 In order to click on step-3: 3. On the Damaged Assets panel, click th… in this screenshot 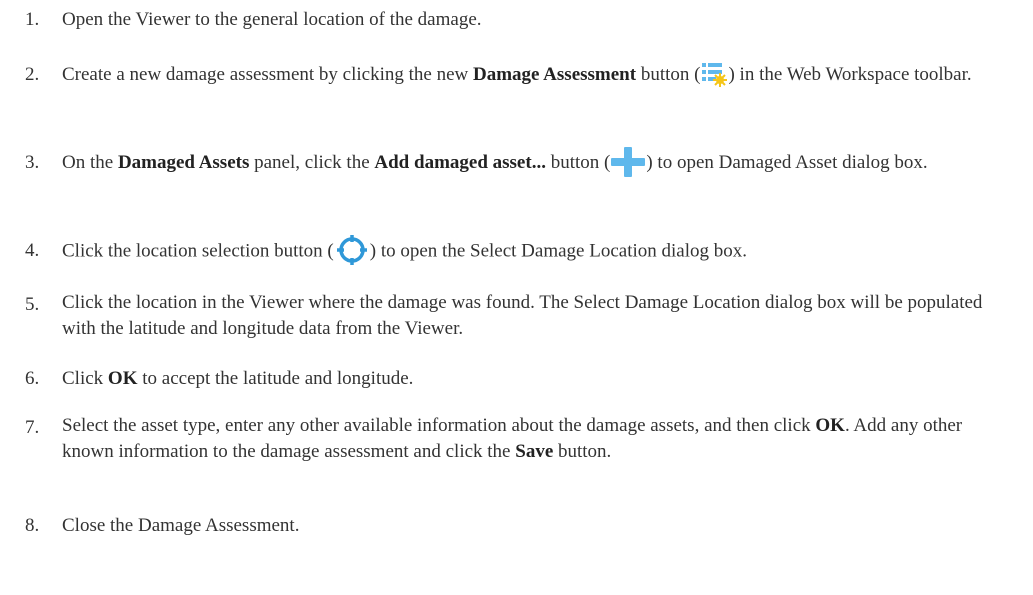, I will do `click(500, 162)`.